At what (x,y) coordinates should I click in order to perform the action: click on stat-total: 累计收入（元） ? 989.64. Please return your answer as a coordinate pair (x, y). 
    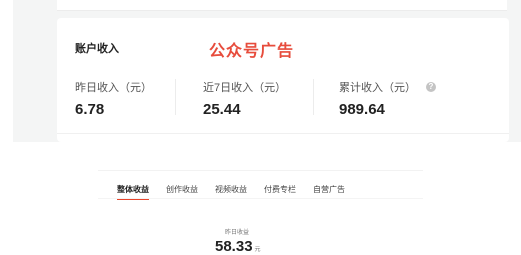
    Looking at the image, I should click on (387, 98).